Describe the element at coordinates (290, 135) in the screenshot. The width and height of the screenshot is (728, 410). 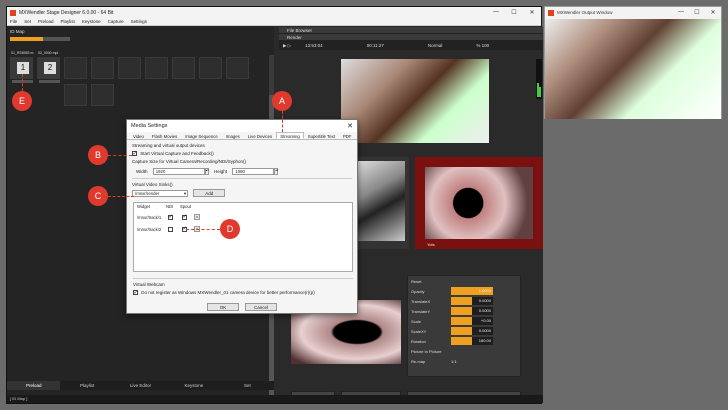
I see `tab-streaming: Streaming` at that location.